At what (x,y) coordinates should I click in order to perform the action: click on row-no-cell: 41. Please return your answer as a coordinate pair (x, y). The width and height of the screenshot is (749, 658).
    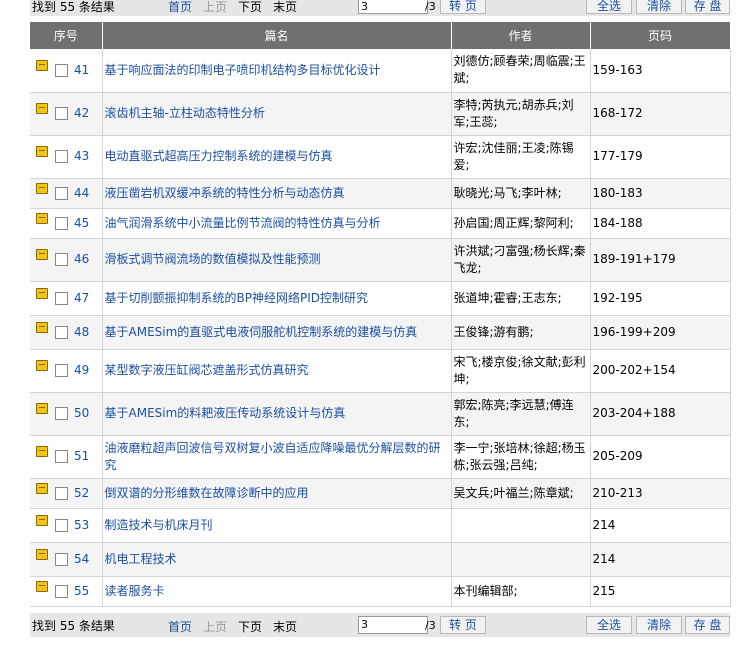
    Looking at the image, I should click on (66, 71).